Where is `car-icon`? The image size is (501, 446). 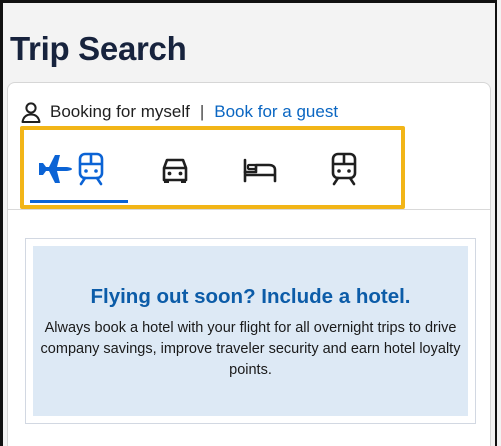 car-icon is located at coordinates (175, 170).